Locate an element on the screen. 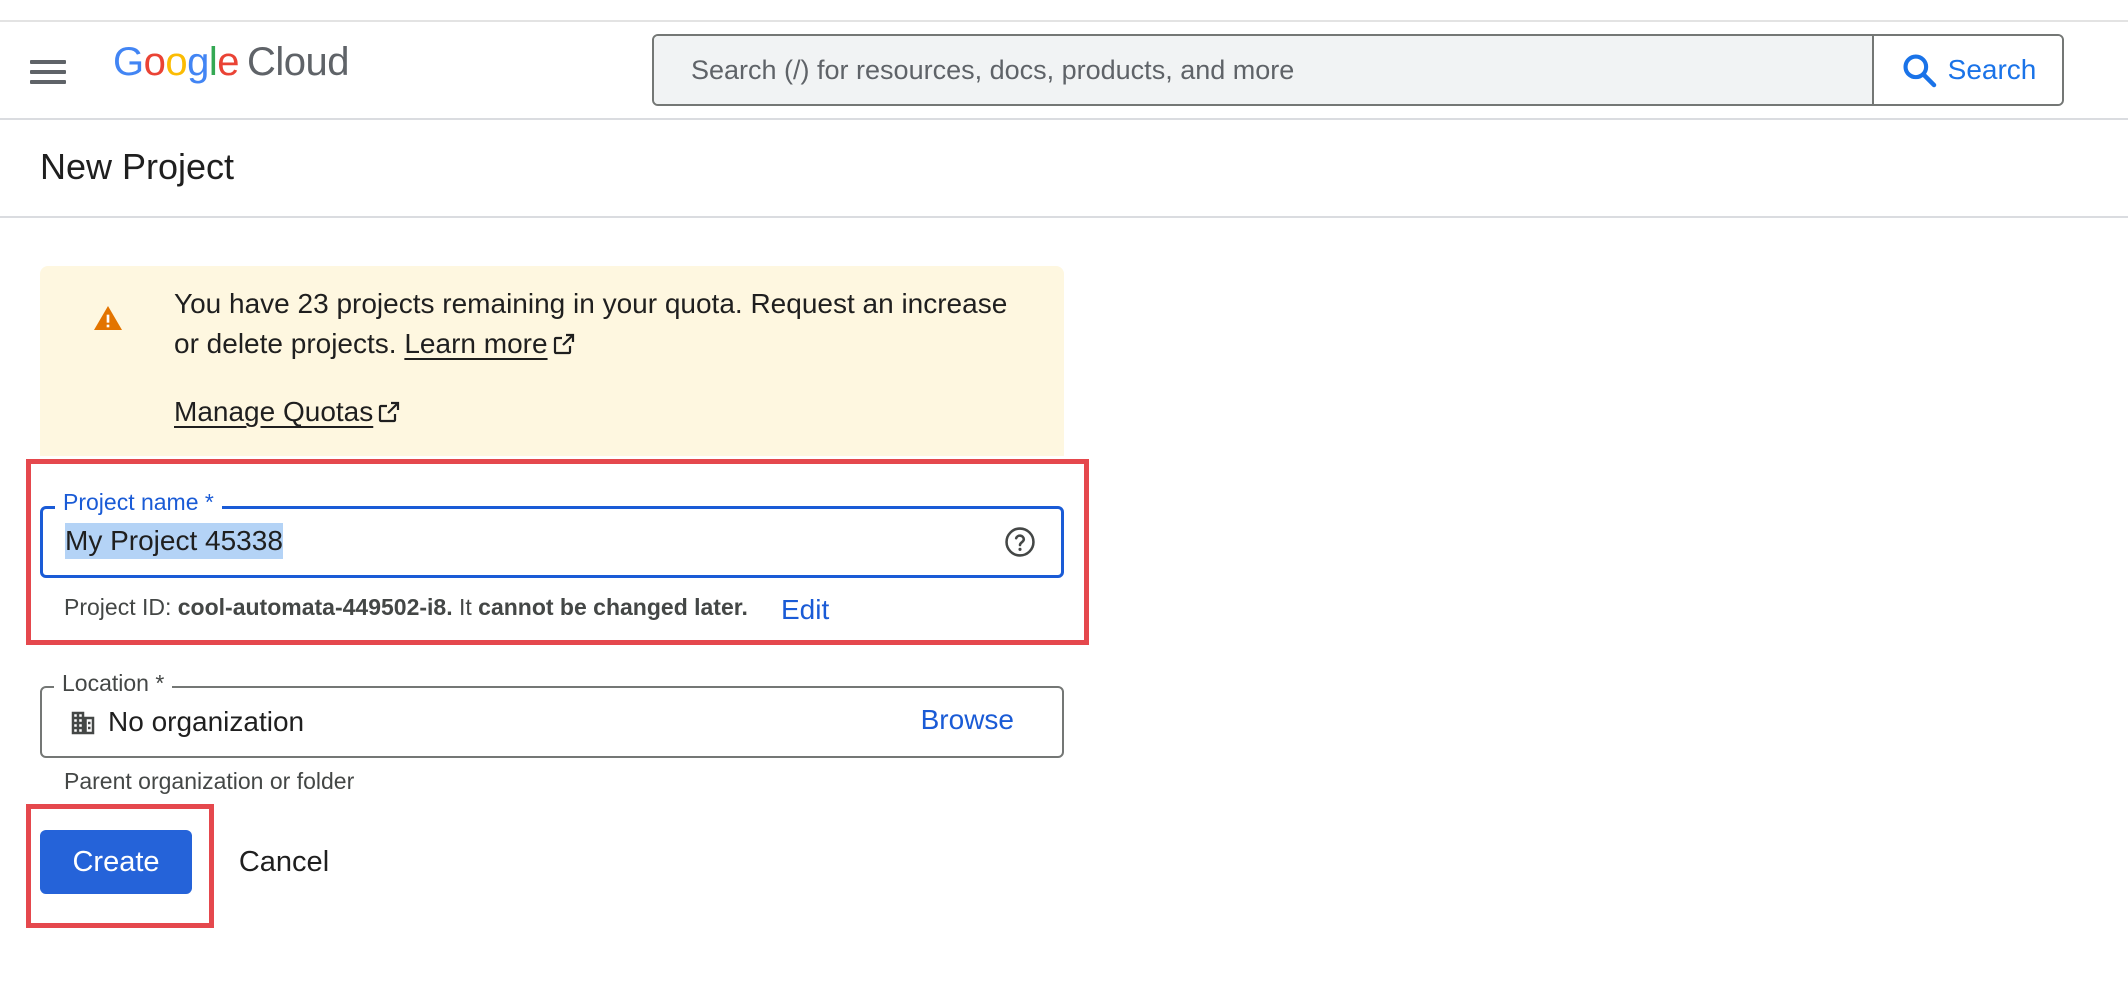 The width and height of the screenshot is (2128, 1002). project-id-note: cannot be changed later. is located at coordinates (613, 607).